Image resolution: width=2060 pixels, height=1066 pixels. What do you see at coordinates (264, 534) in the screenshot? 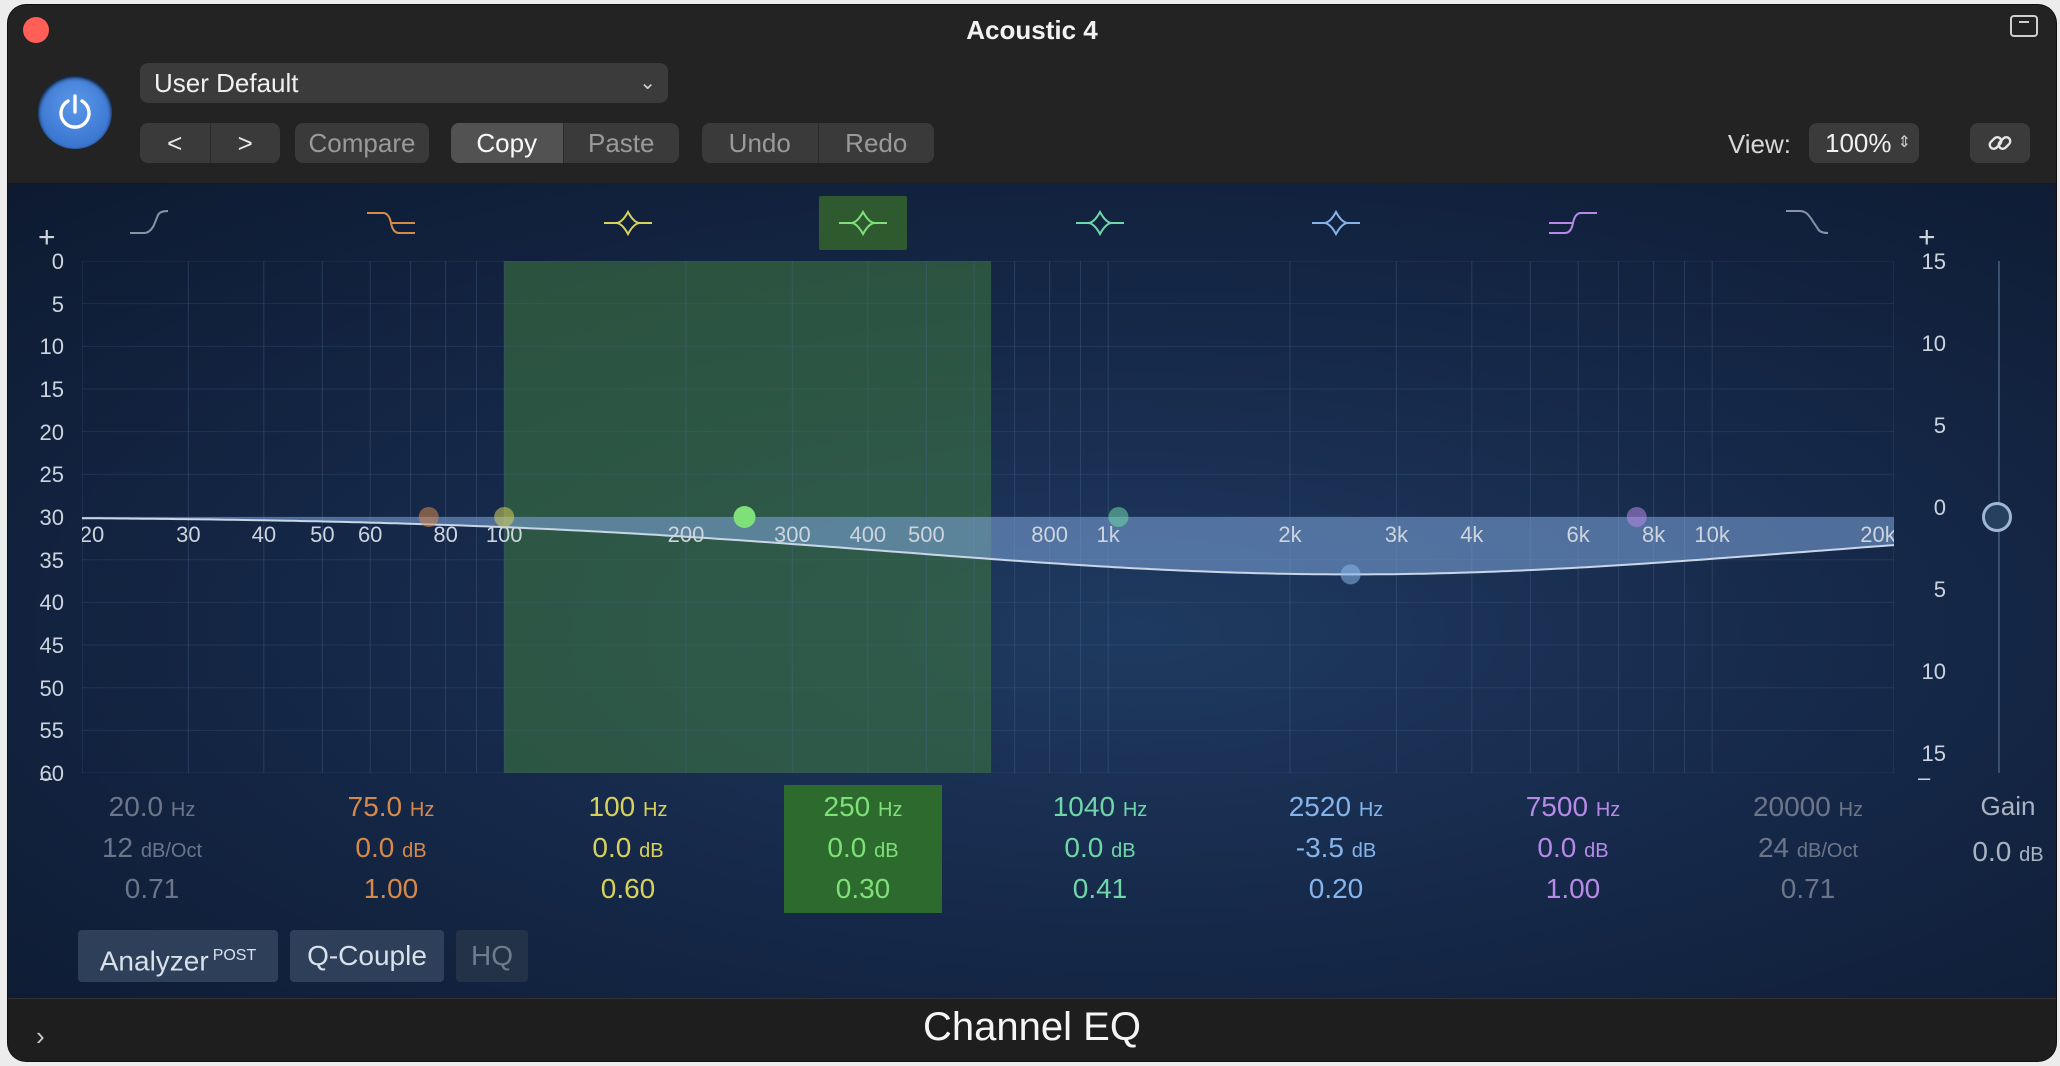
I see `frequency-label: 40` at bounding box center [264, 534].